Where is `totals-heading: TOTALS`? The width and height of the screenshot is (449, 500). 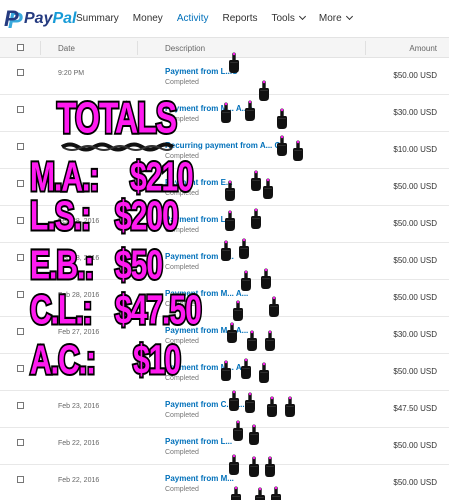 totals-heading: TOTALS is located at coordinates (116, 117).